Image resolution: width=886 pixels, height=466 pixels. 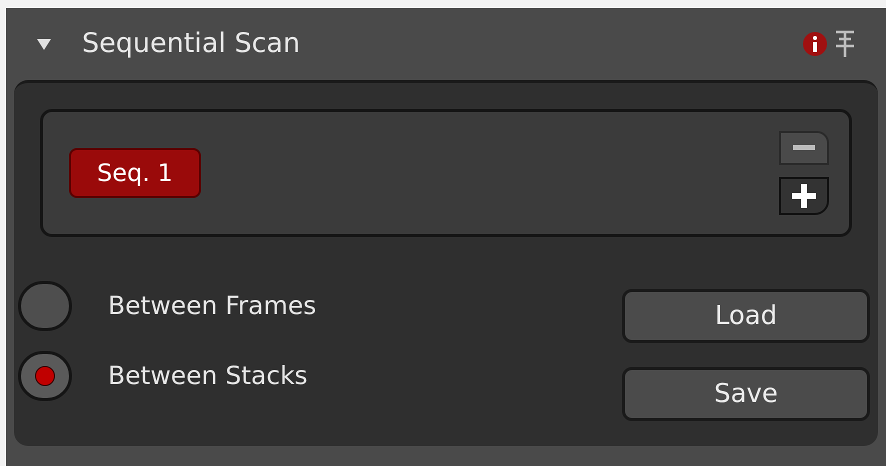 I want to click on radio-label: Between Frames, so click(x=212, y=306).